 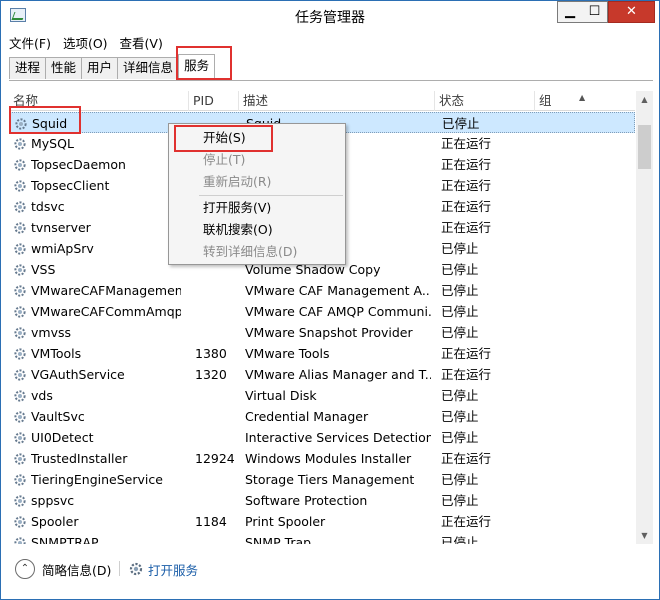 What do you see at coordinates (55, 521) in the screenshot?
I see `service-name: Spooler` at bounding box center [55, 521].